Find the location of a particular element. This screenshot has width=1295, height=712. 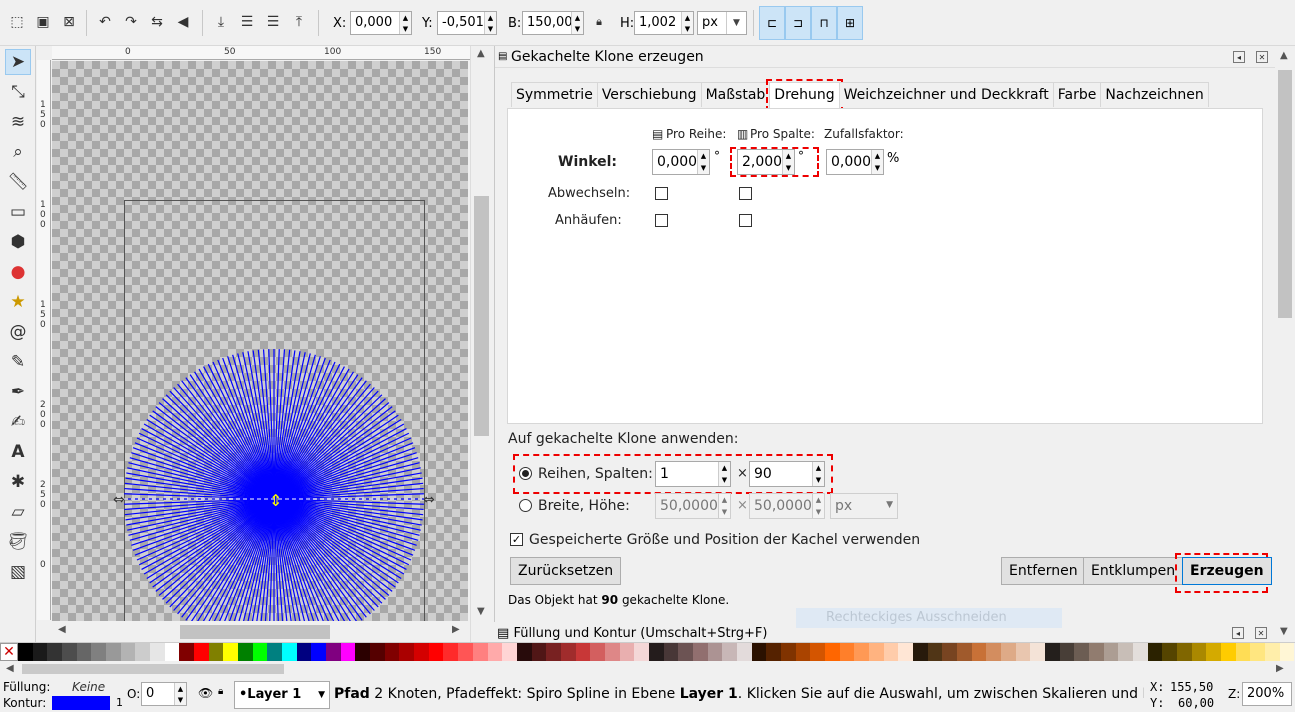

tab-blur-opacity: Weichzeichner und Deckkraft is located at coordinates (946, 94).